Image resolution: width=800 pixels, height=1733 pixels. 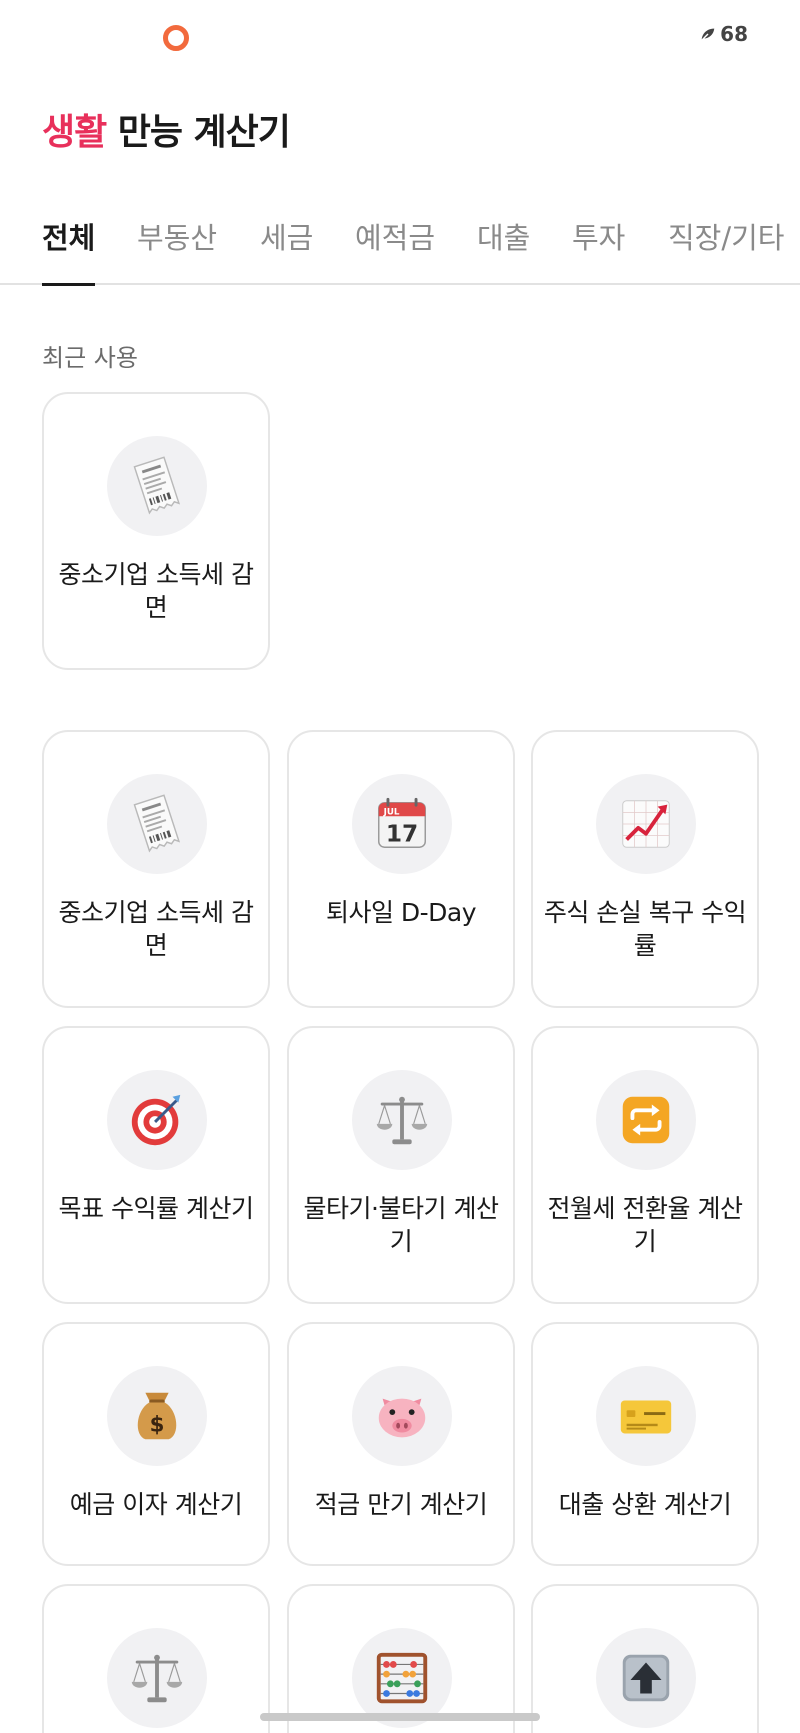 What do you see at coordinates (707, 35) in the screenshot?
I see `leaf-icon` at bounding box center [707, 35].